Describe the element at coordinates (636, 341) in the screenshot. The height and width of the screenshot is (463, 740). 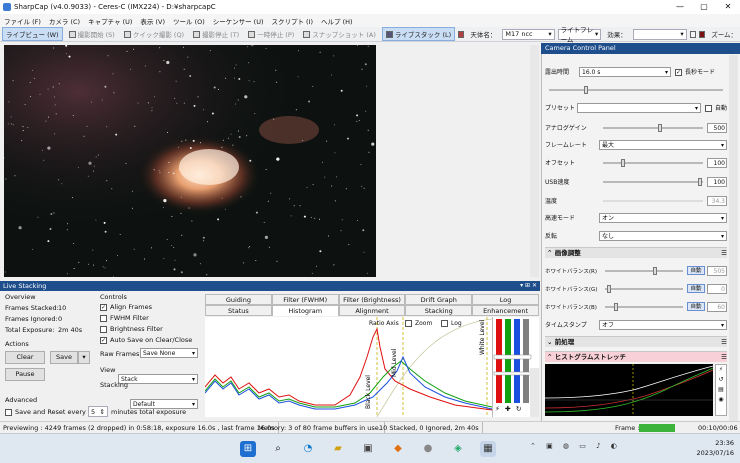
I see `preprocess-section: ⌄ 前処理 ☰` at that location.